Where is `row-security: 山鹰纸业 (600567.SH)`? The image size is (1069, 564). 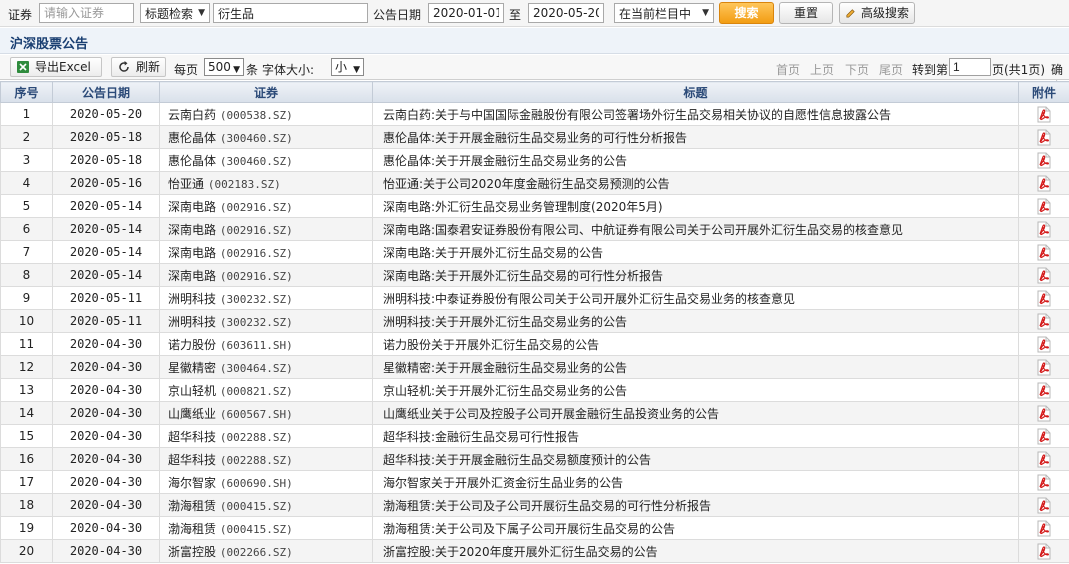
row-security: 山鹰纸业 (600567.SH) is located at coordinates (266, 413).